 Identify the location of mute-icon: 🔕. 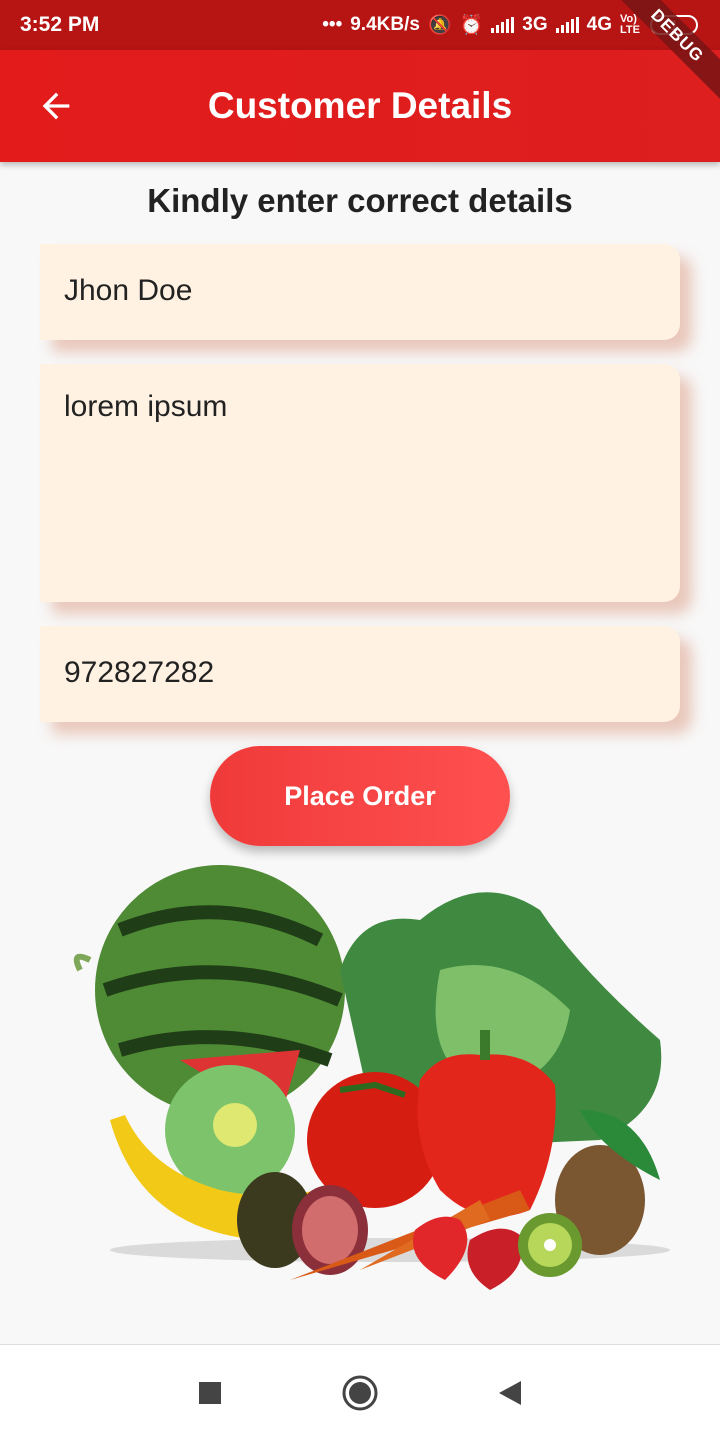
(439, 25).